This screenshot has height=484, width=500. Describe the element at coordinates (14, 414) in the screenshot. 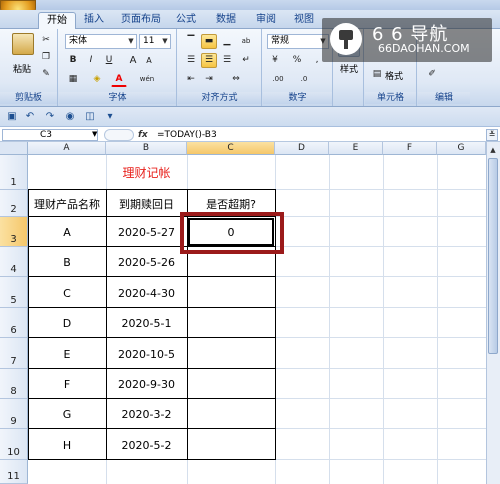

I see `row-header-9: 9` at that location.